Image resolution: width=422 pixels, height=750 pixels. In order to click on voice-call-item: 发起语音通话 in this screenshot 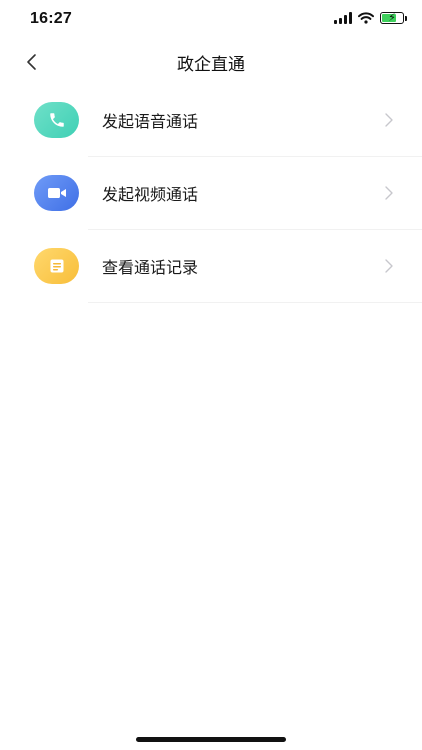, I will do `click(211, 120)`.